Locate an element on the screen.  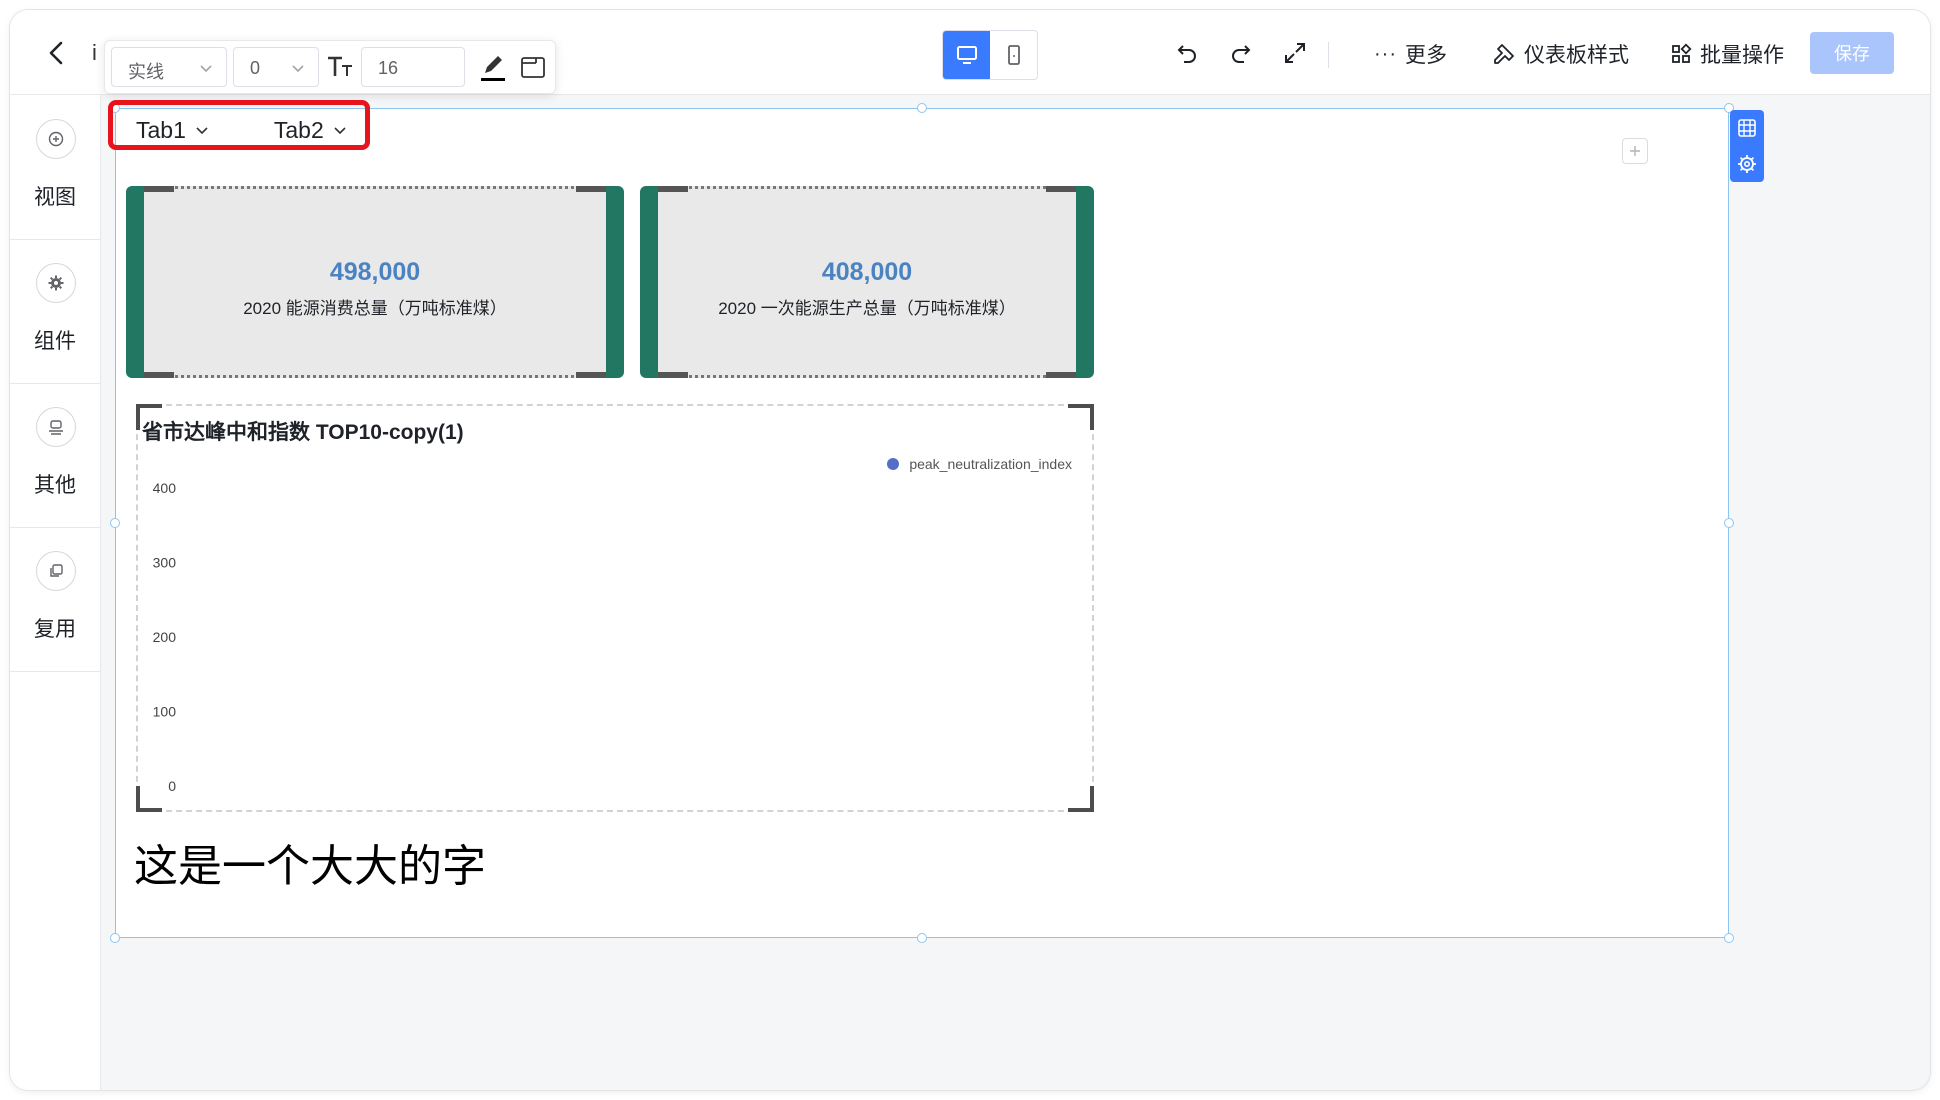
tab-2: Tab2 is located at coordinates (311, 130).